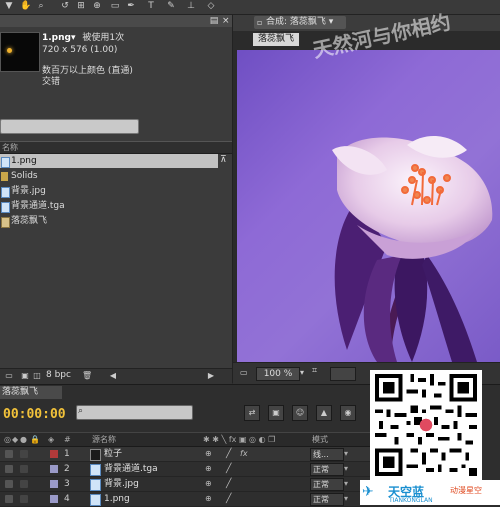 This screenshot has width=500, height=507. I want to click on audio-icon: ◆, so click(15, 439).